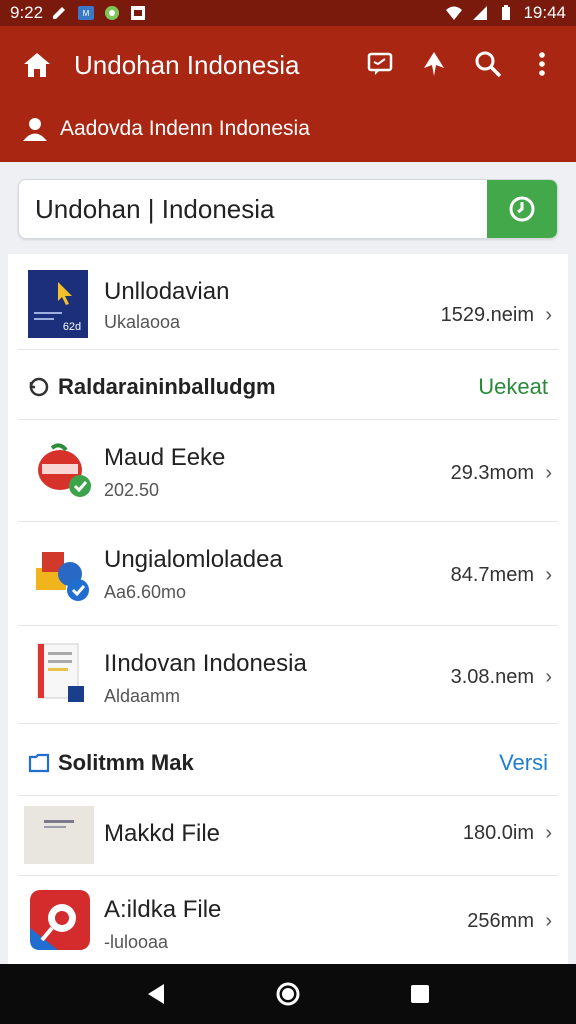 Image resolution: width=576 pixels, height=1024 pixels. Describe the element at coordinates (187, 65) in the screenshot. I see `app-title: Undohan Indonesia` at that location.